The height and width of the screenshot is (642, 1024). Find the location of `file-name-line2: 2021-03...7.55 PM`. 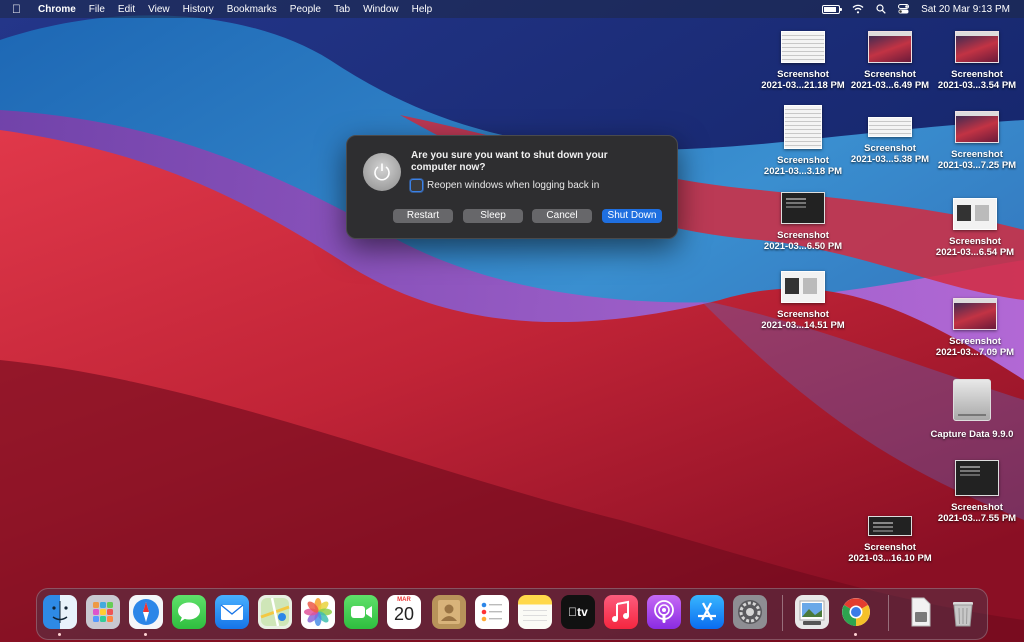

file-name-line2: 2021-03...7.55 PM is located at coordinates (977, 518).